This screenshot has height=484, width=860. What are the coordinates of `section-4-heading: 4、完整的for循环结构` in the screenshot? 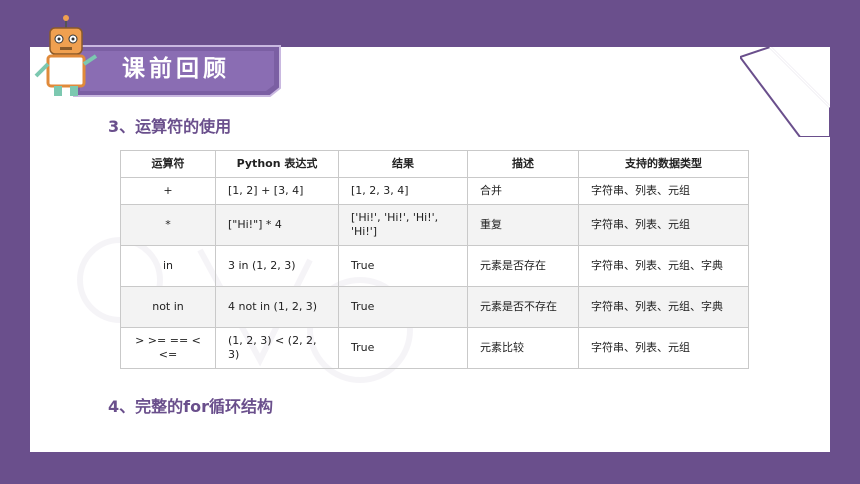 It's located at (190, 406).